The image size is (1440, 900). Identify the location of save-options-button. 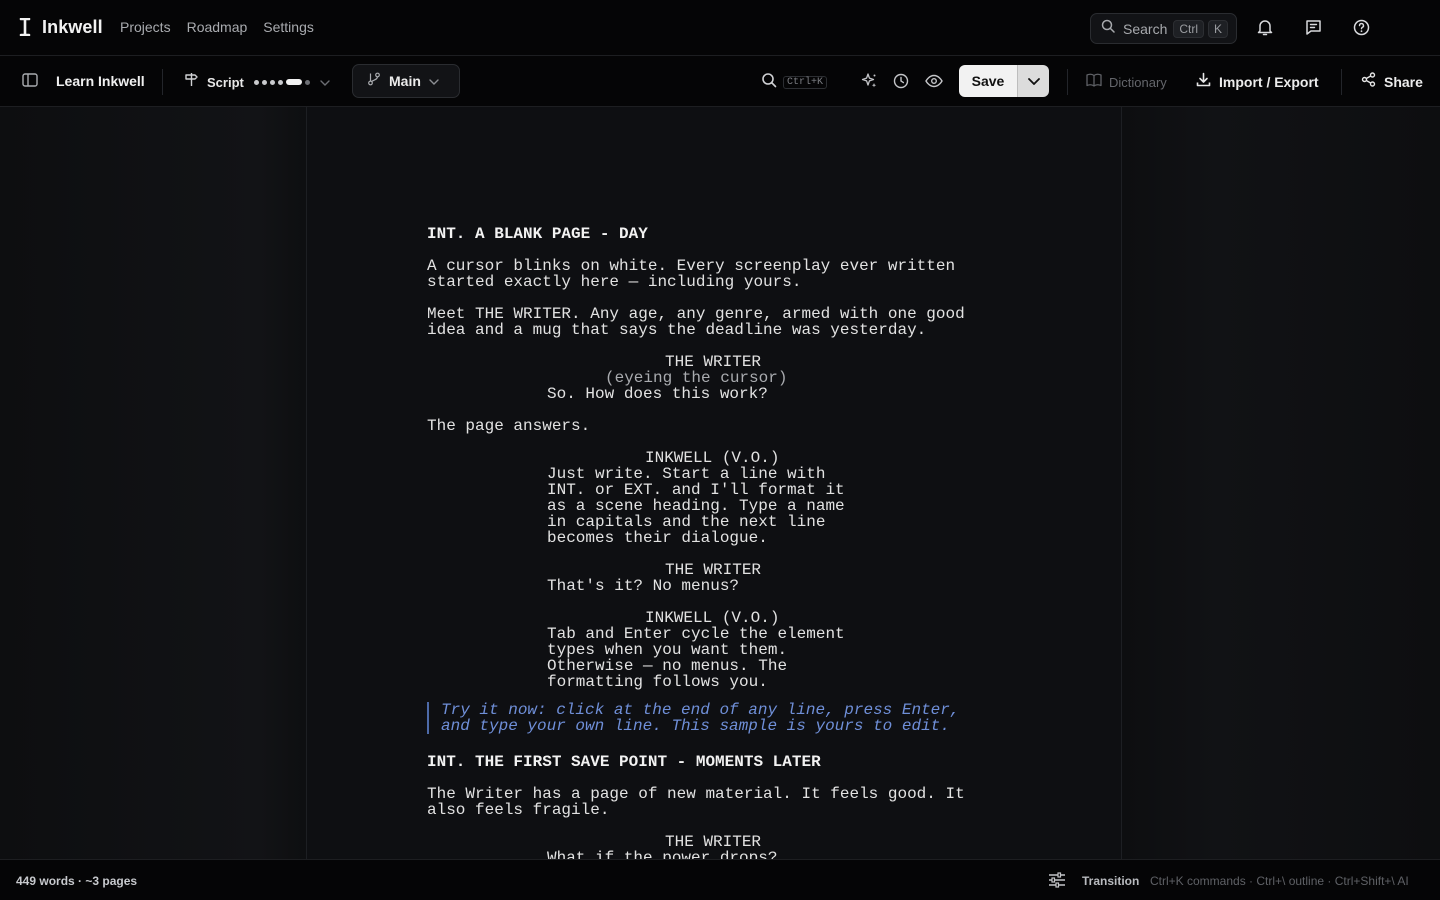
(1033, 81).